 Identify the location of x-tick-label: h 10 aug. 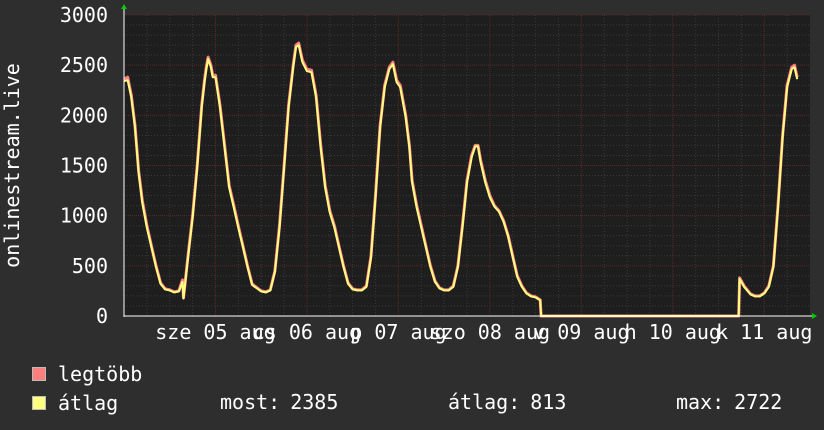
(673, 332).